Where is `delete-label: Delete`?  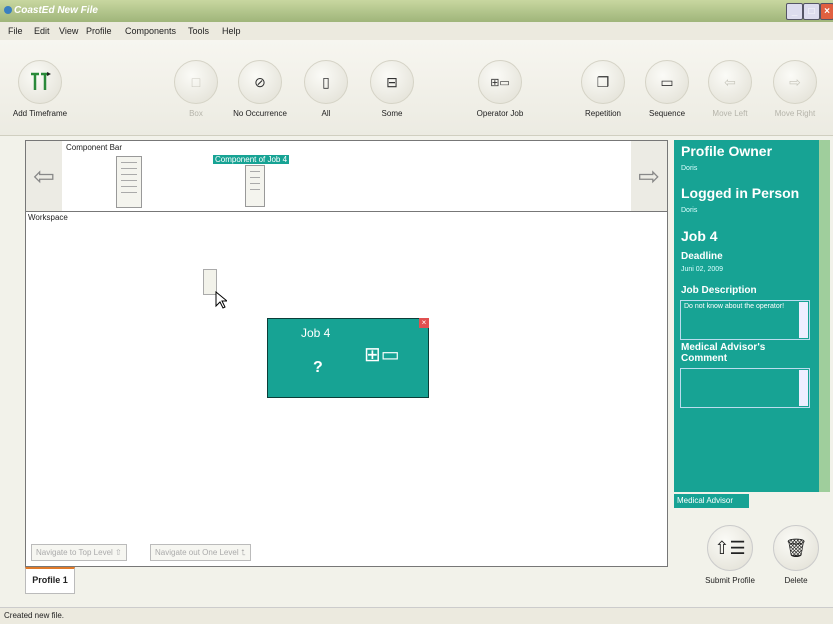
delete-label: Delete is located at coordinates (796, 580).